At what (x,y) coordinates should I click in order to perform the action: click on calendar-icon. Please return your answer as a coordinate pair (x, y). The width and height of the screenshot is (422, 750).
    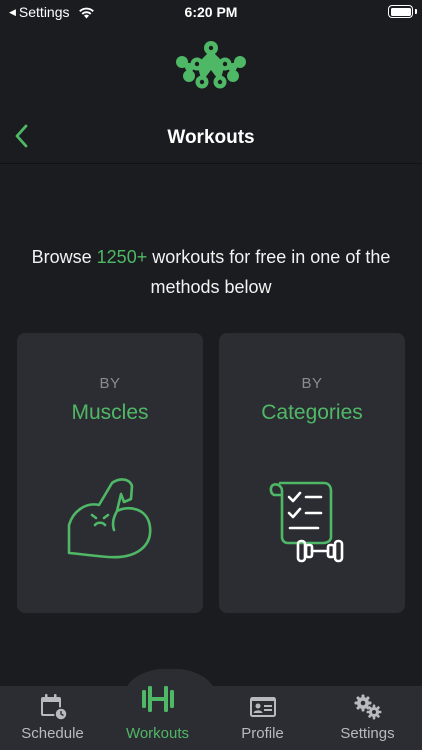
    Looking at the image, I should click on (54, 707).